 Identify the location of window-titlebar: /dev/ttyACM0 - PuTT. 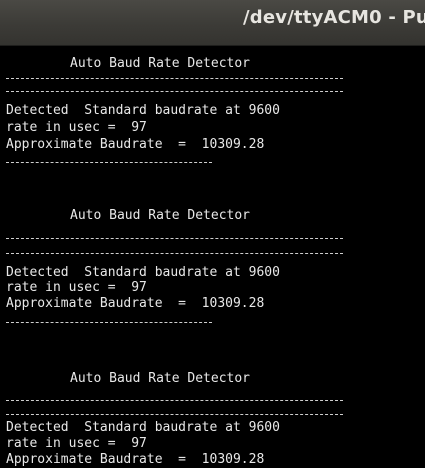
(212, 23).